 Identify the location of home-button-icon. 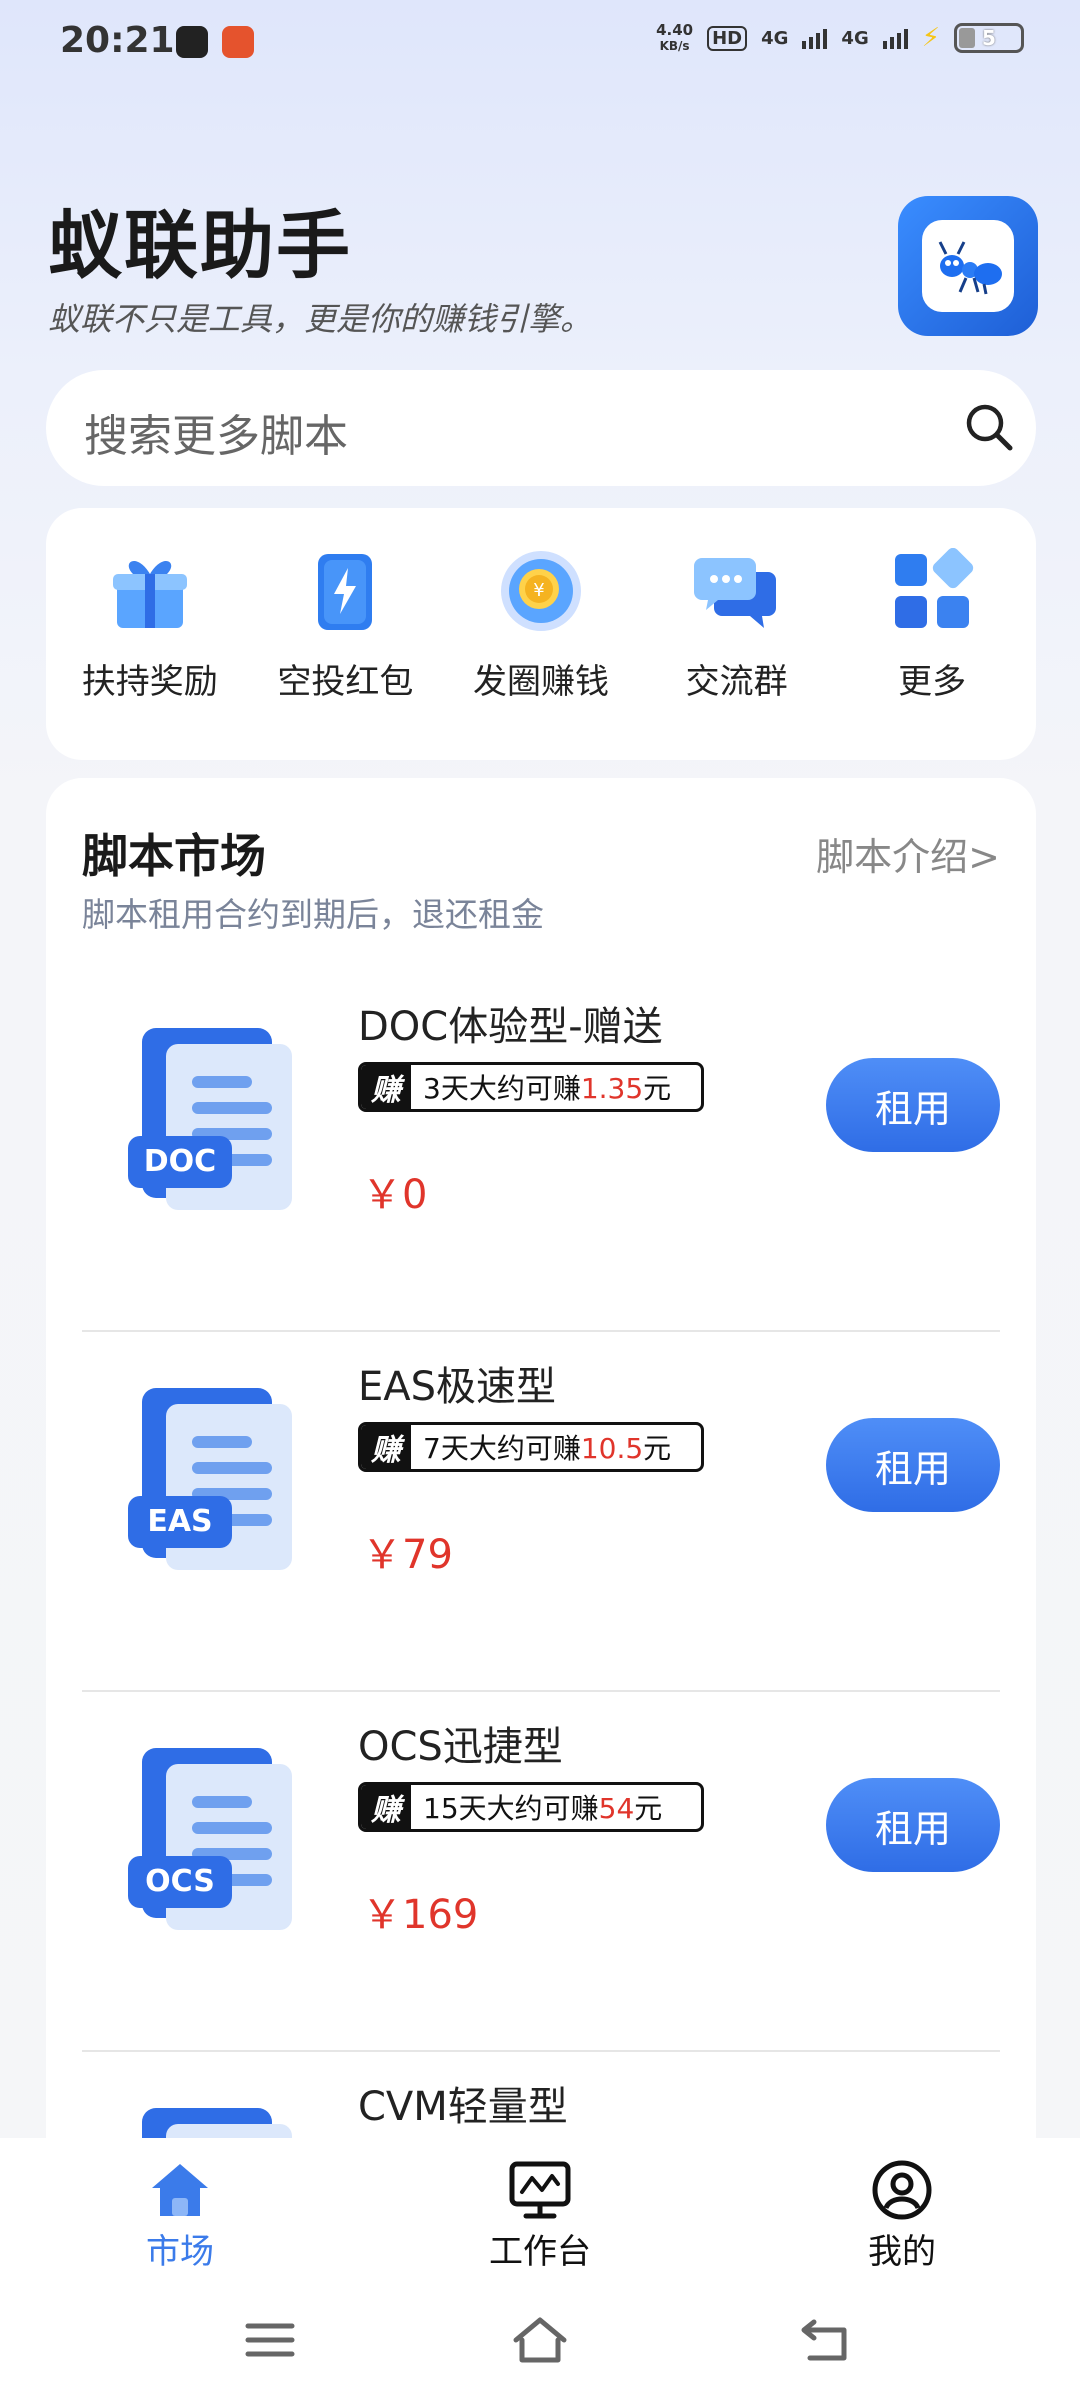
(540, 2340).